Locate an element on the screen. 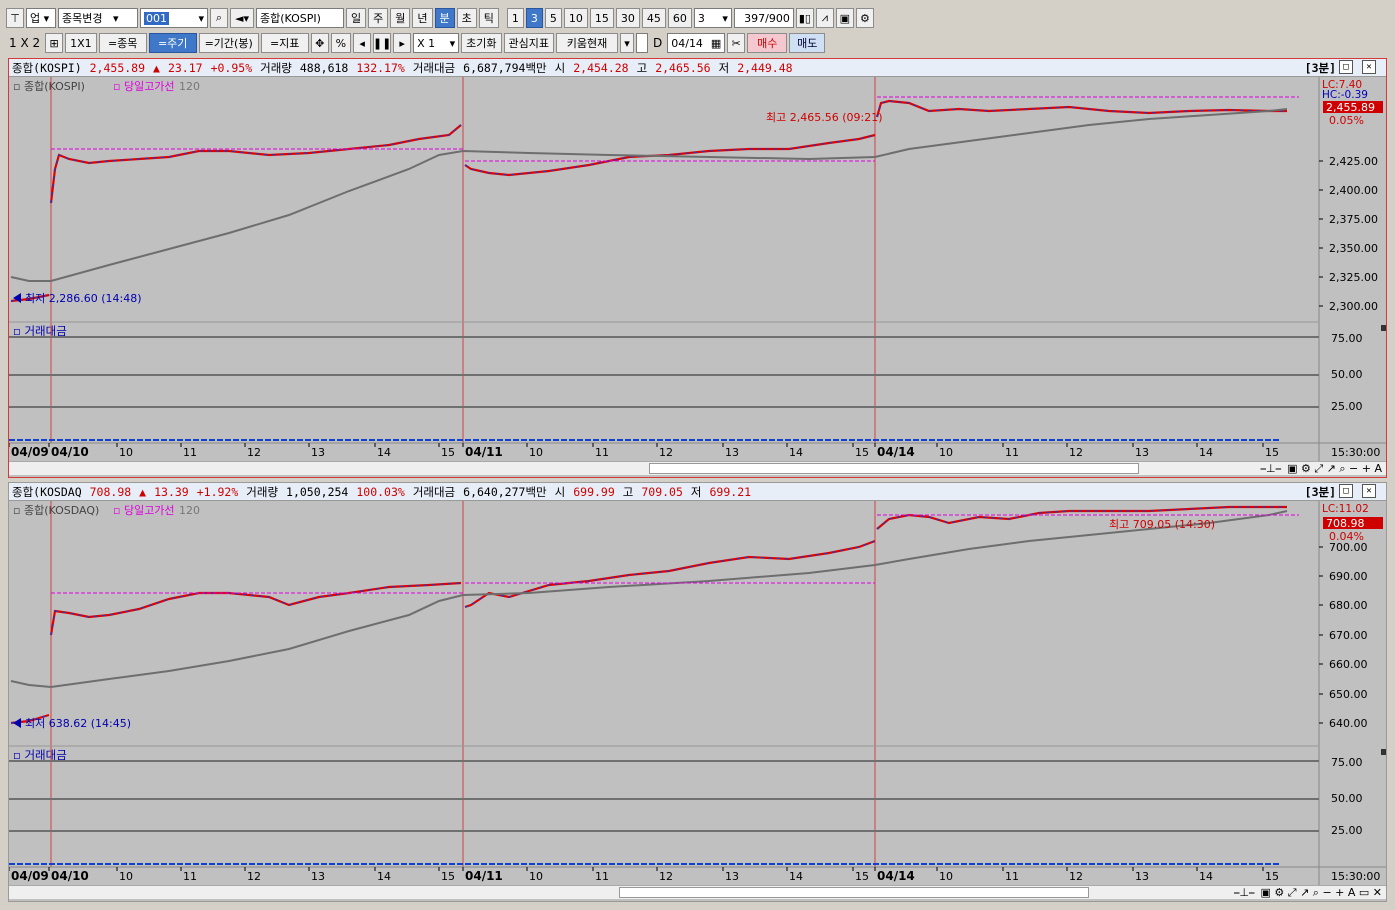 The height and width of the screenshot is (910, 1395). change-value: 13.39 is located at coordinates (171, 491).